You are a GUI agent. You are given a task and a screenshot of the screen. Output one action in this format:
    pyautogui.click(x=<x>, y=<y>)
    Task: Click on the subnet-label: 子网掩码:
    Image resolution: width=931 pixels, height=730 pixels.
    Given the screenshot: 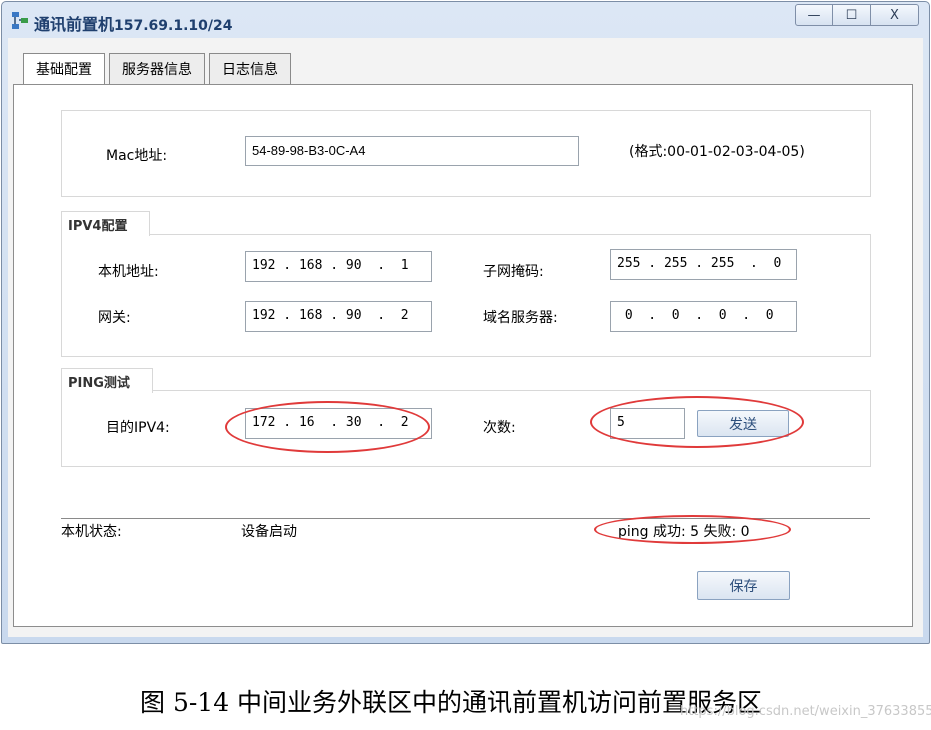 What is the action you would take?
    pyautogui.click(x=513, y=272)
    